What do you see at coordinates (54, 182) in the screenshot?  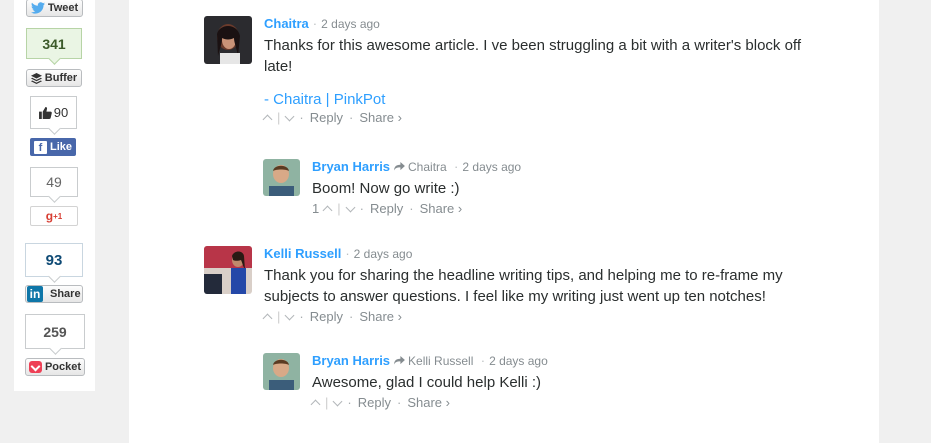 I see `gplus-count-value: 49` at bounding box center [54, 182].